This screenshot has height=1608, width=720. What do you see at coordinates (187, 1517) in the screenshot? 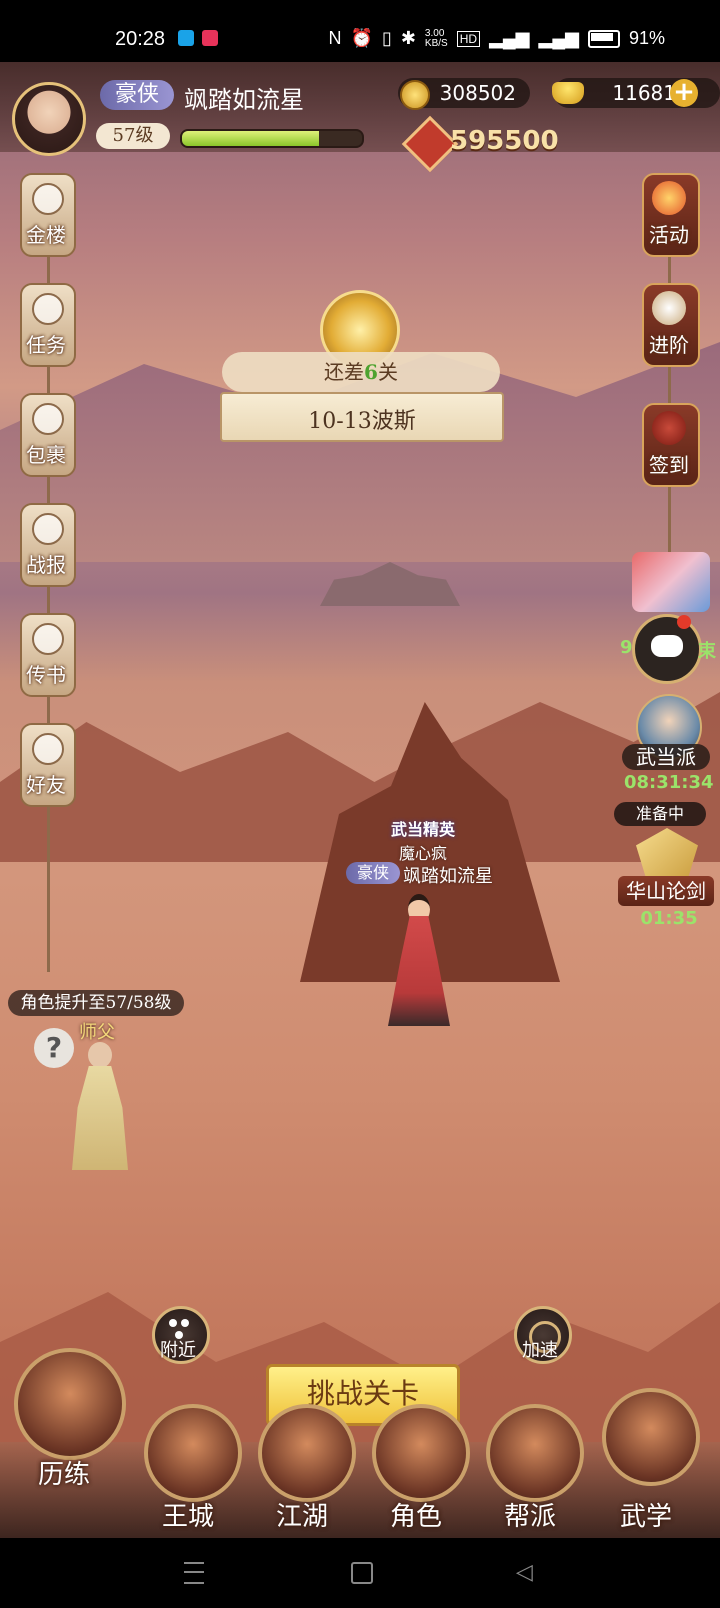
I see `bottom-nav-label: 王城` at bounding box center [187, 1517].